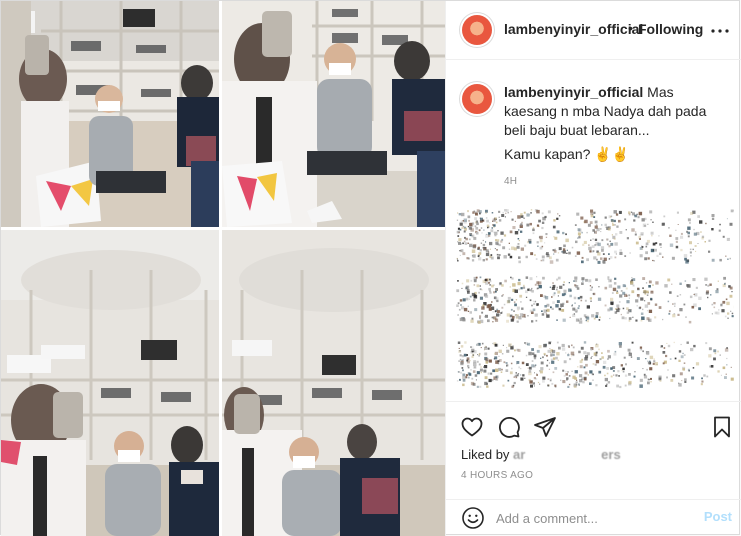 This screenshot has width=741, height=536. What do you see at coordinates (497, 475) in the screenshot?
I see `post-timestamp: 4 HOURS AGO` at bounding box center [497, 475].